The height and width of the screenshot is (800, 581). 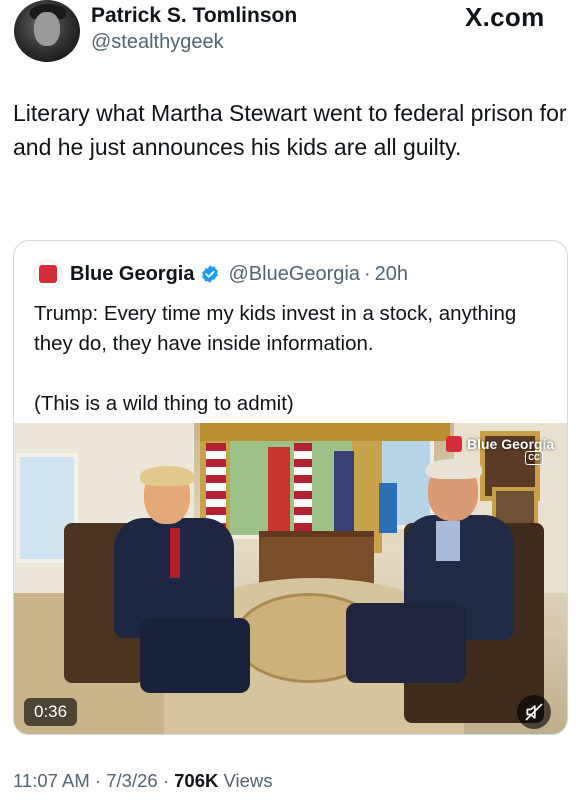 I want to click on views-count: 706K, so click(x=196, y=780).